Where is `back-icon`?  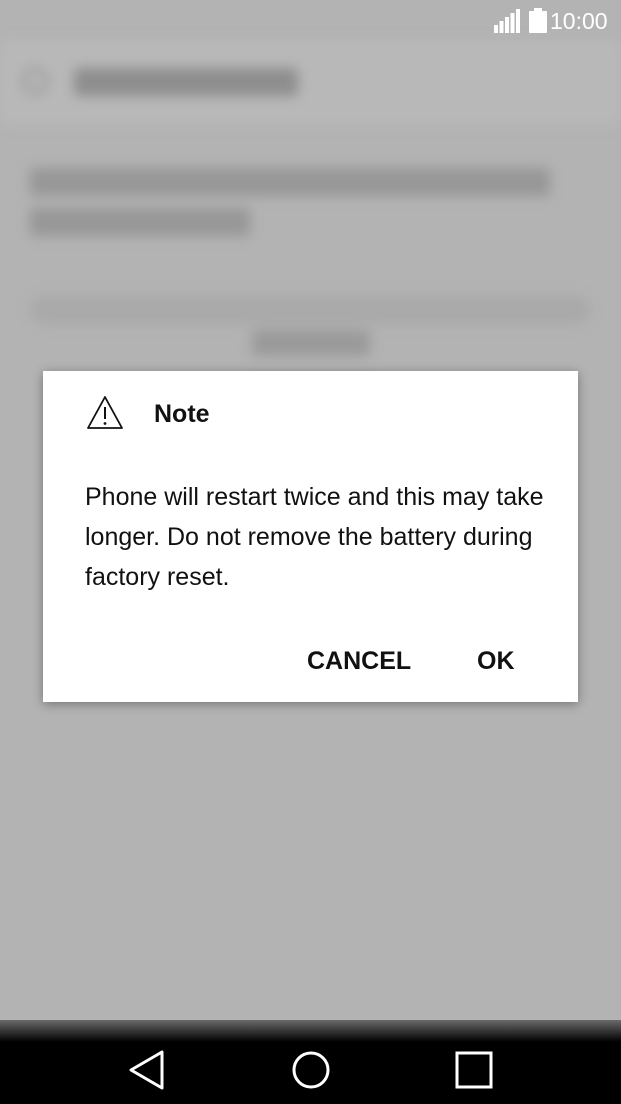
back-icon is located at coordinates (148, 1070).